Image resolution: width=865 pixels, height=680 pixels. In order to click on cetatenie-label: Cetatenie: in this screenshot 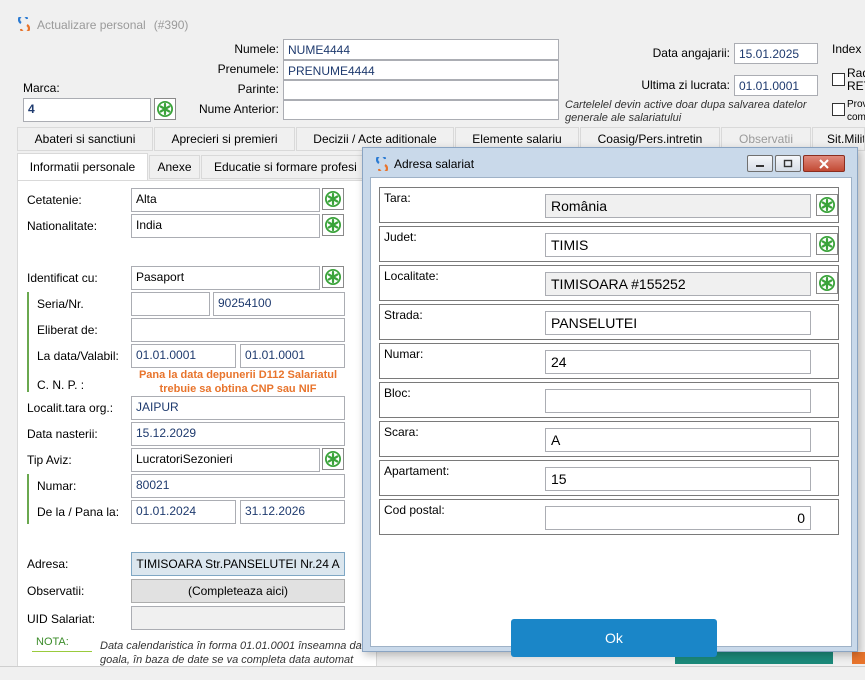, I will do `click(54, 200)`.